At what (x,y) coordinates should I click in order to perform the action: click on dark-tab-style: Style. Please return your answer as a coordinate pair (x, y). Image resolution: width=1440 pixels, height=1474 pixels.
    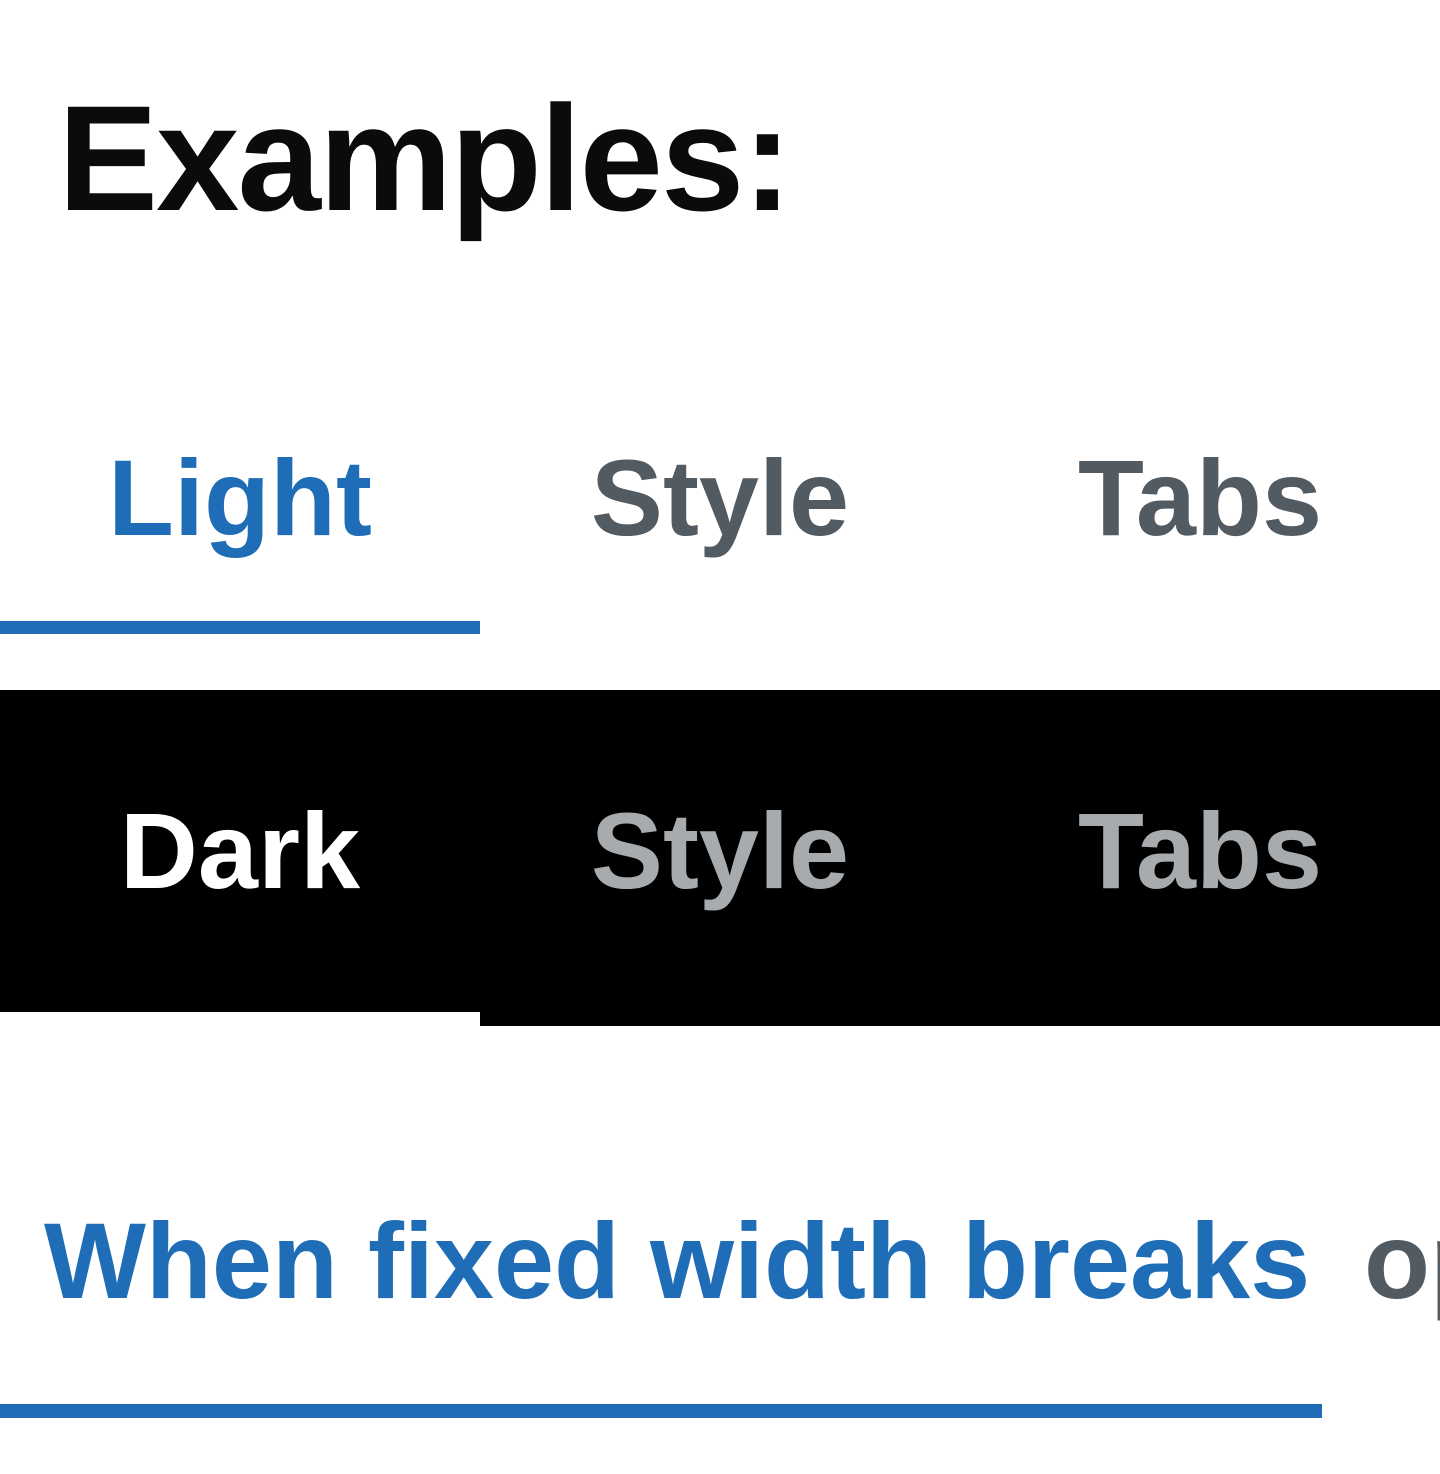
    Looking at the image, I should click on (720, 850).